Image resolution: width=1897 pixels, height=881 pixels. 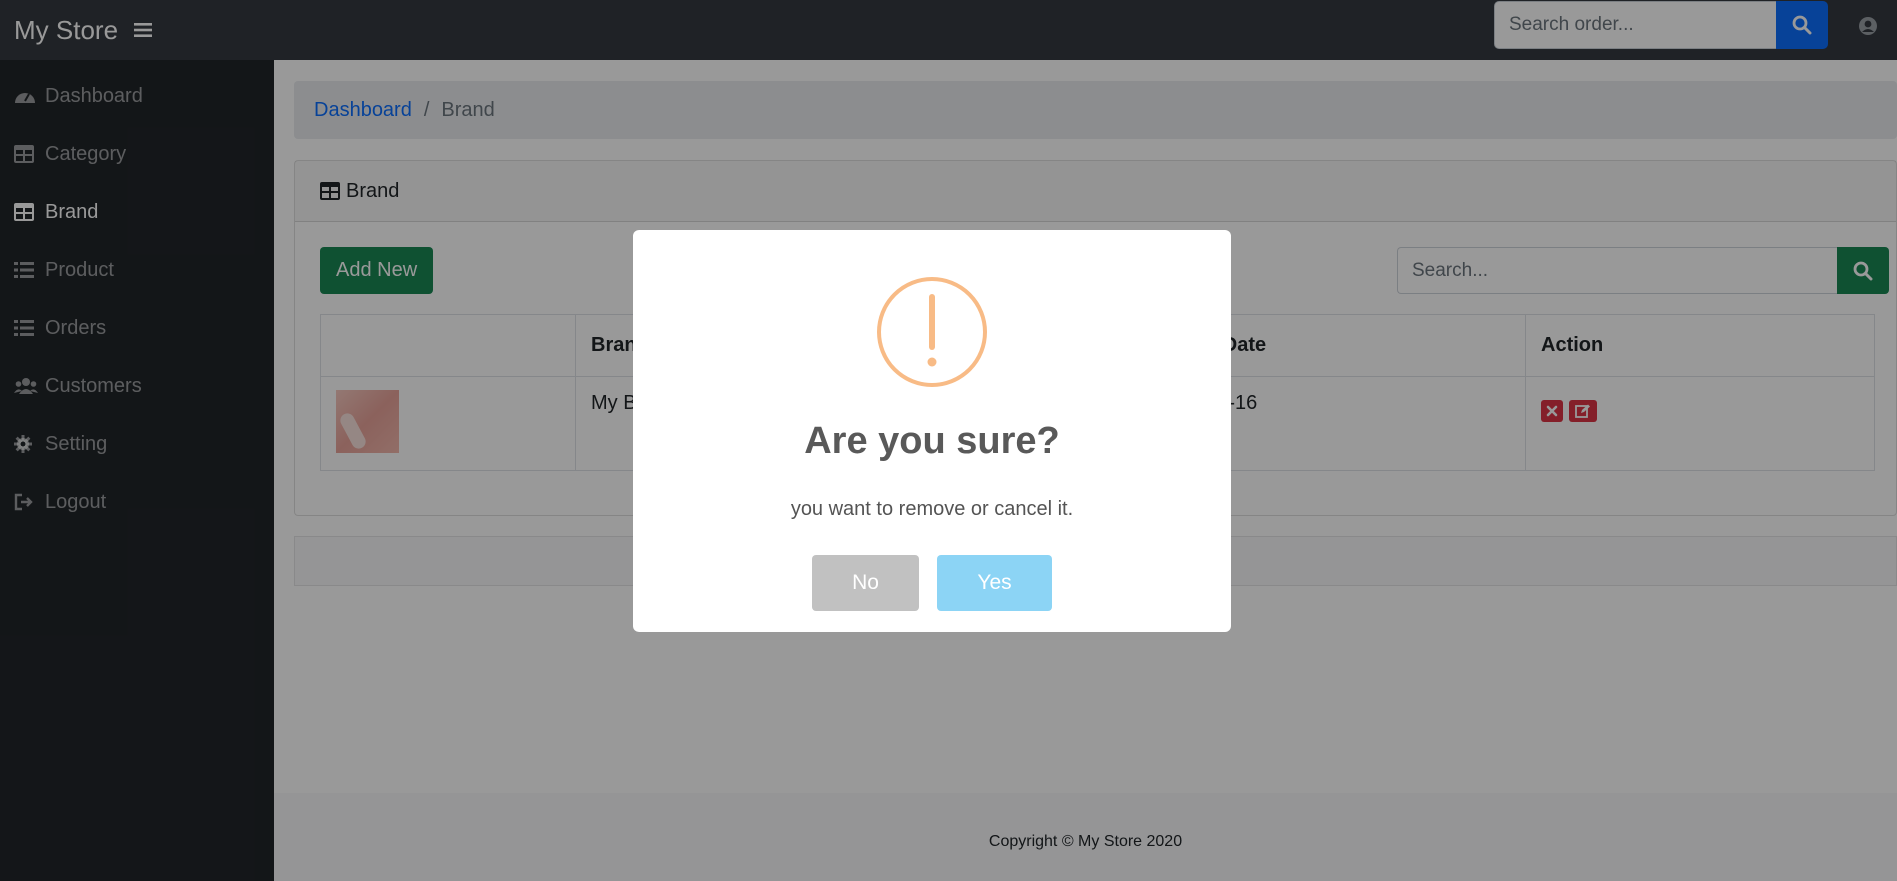 What do you see at coordinates (994, 583) in the screenshot?
I see `yes-button: Yes` at bounding box center [994, 583].